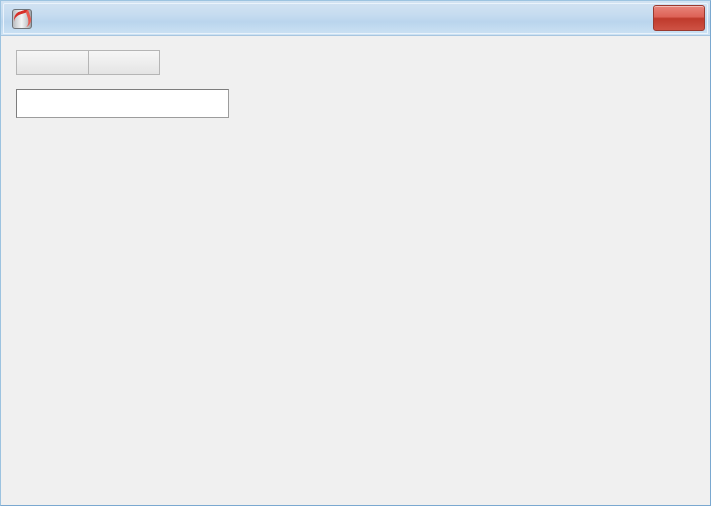 This screenshot has width=711, height=506. What do you see at coordinates (122, 103) in the screenshot?
I see `outlier-threshold-input` at bounding box center [122, 103].